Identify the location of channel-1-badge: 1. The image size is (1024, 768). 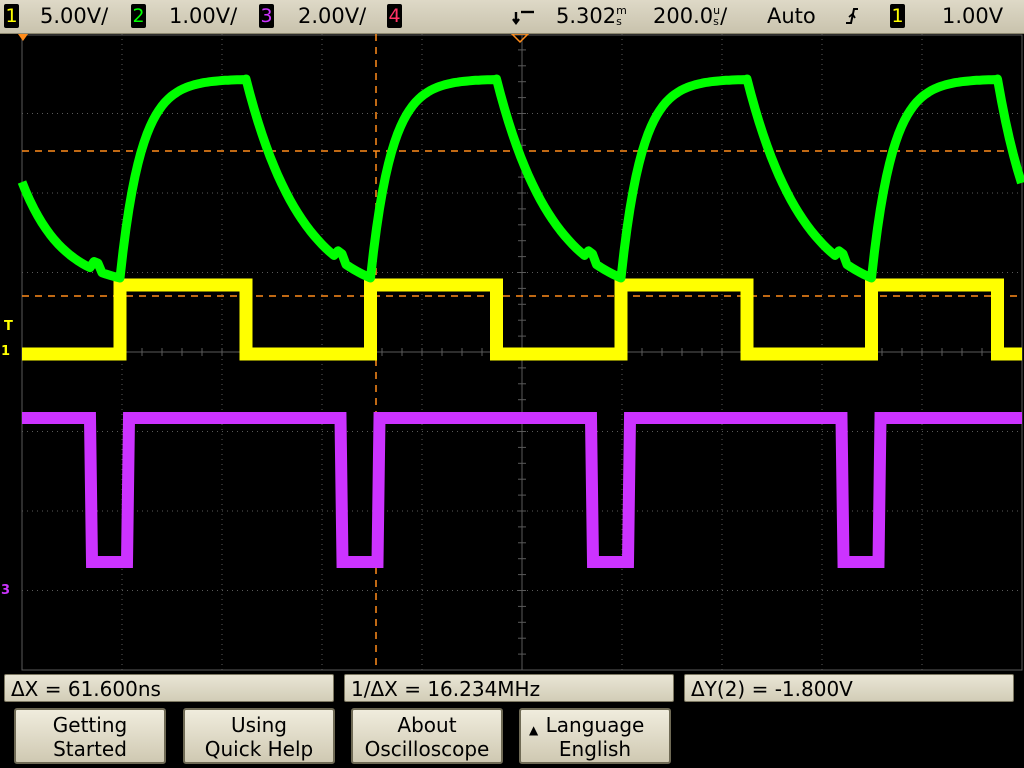
(11, 16).